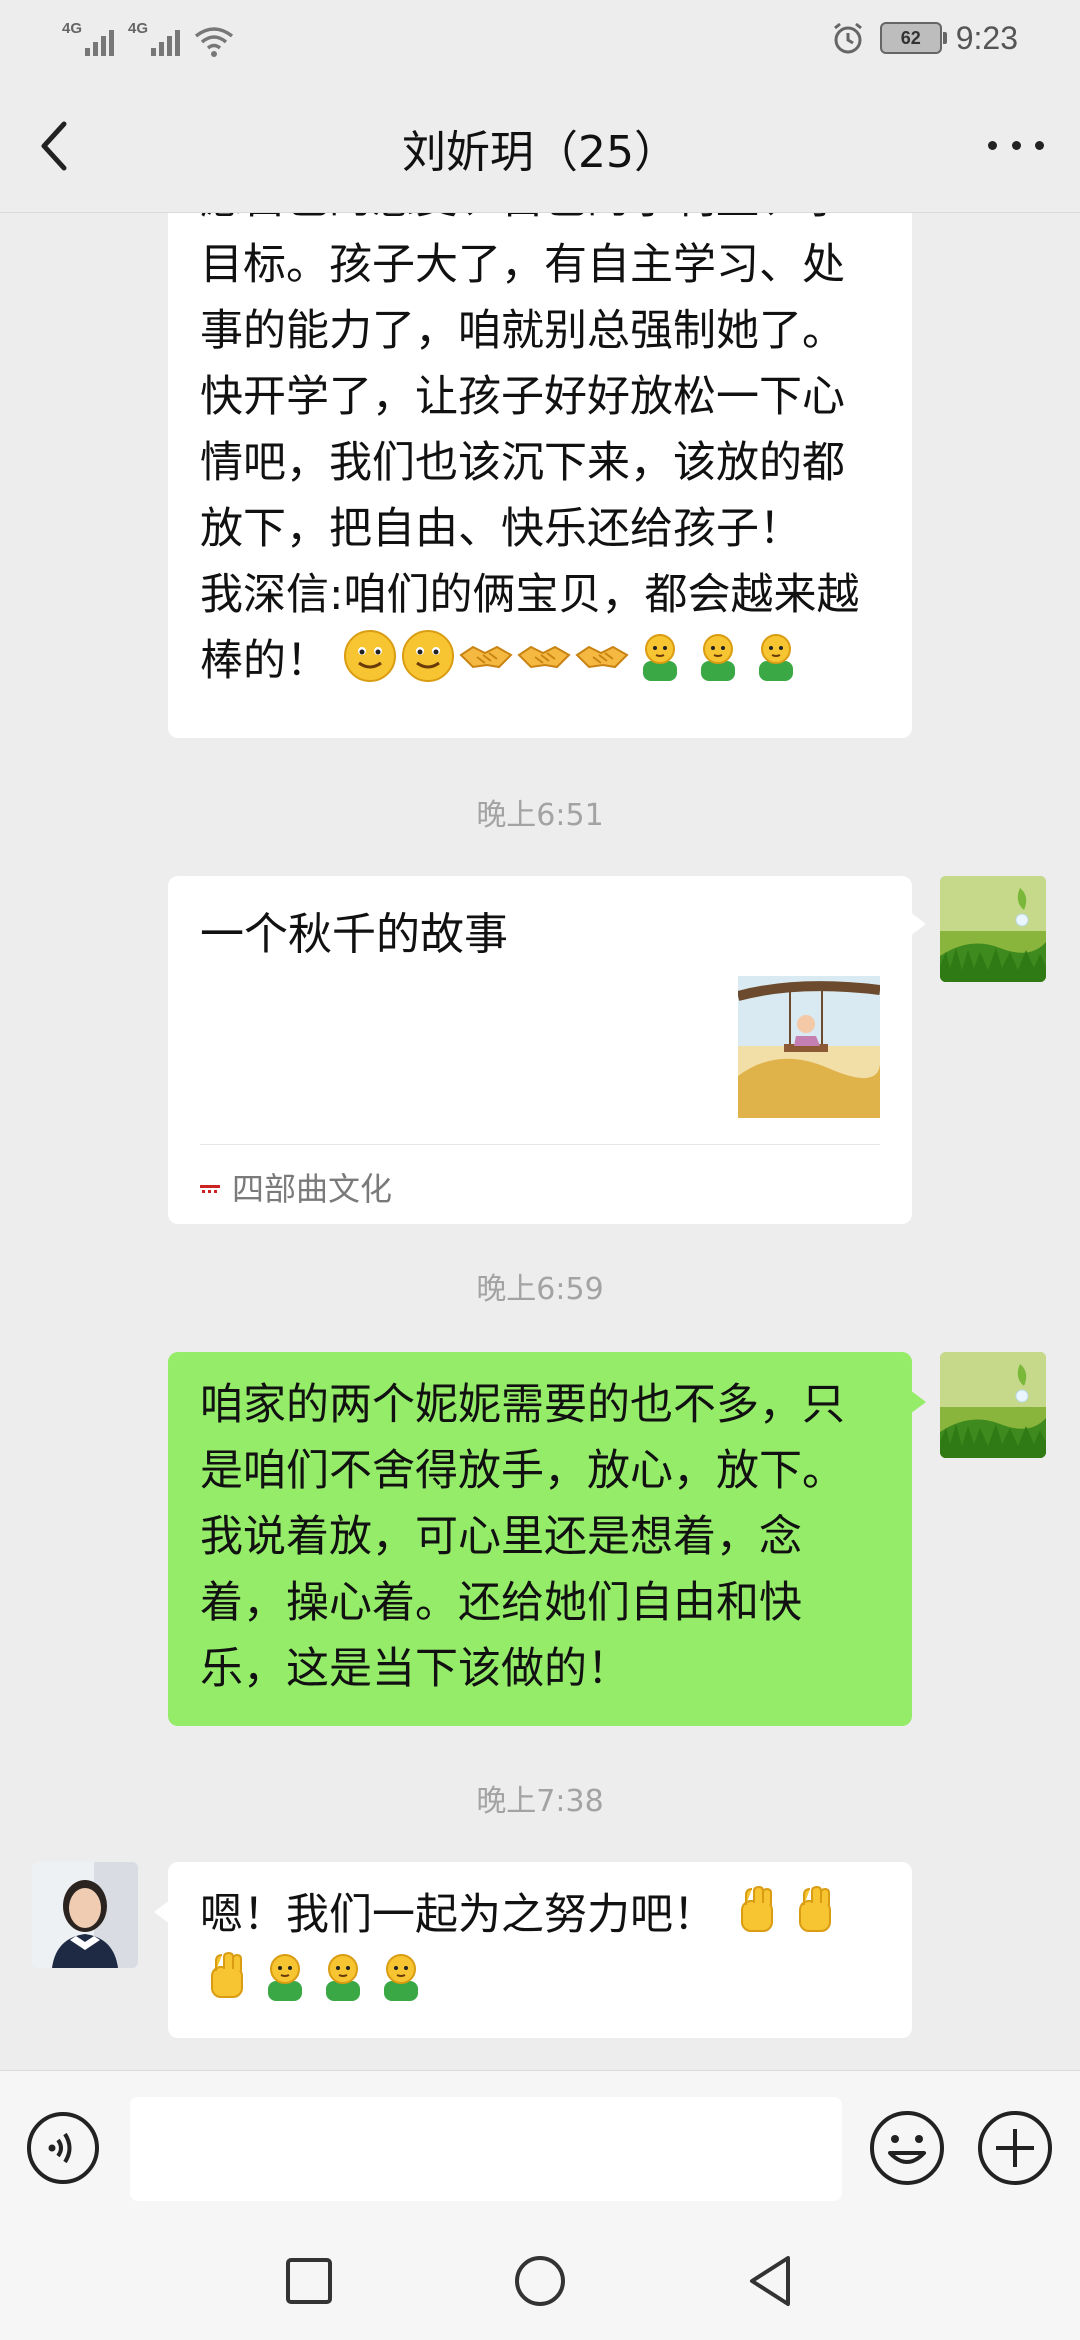 This screenshot has width=1080, height=2340. Describe the element at coordinates (501, 1537) in the screenshot. I see `message-line: 我说着放，可心里还是想着，念` at that location.